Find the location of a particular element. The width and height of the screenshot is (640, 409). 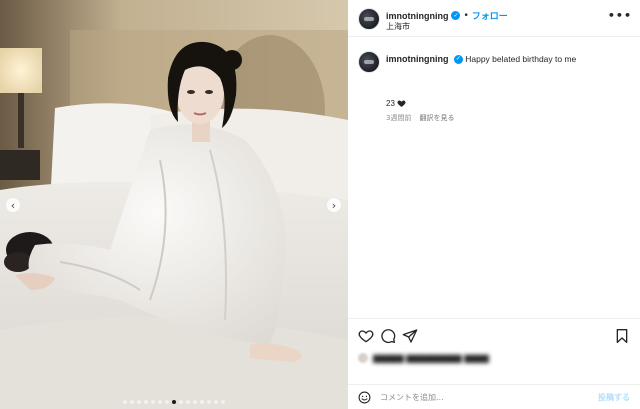

username-link: imnotningning is located at coordinates (417, 16).